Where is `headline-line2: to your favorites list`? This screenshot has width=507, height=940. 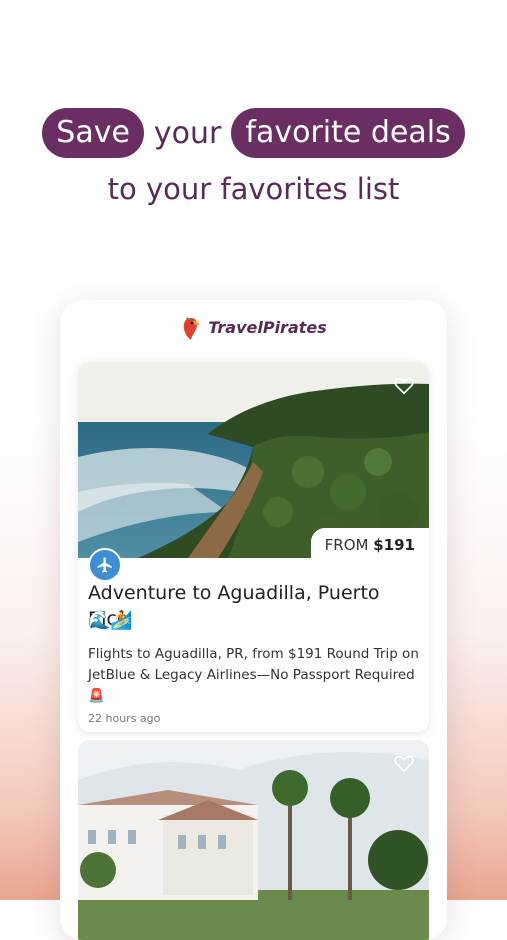 headline-line2: to your favorites list is located at coordinates (253, 189).